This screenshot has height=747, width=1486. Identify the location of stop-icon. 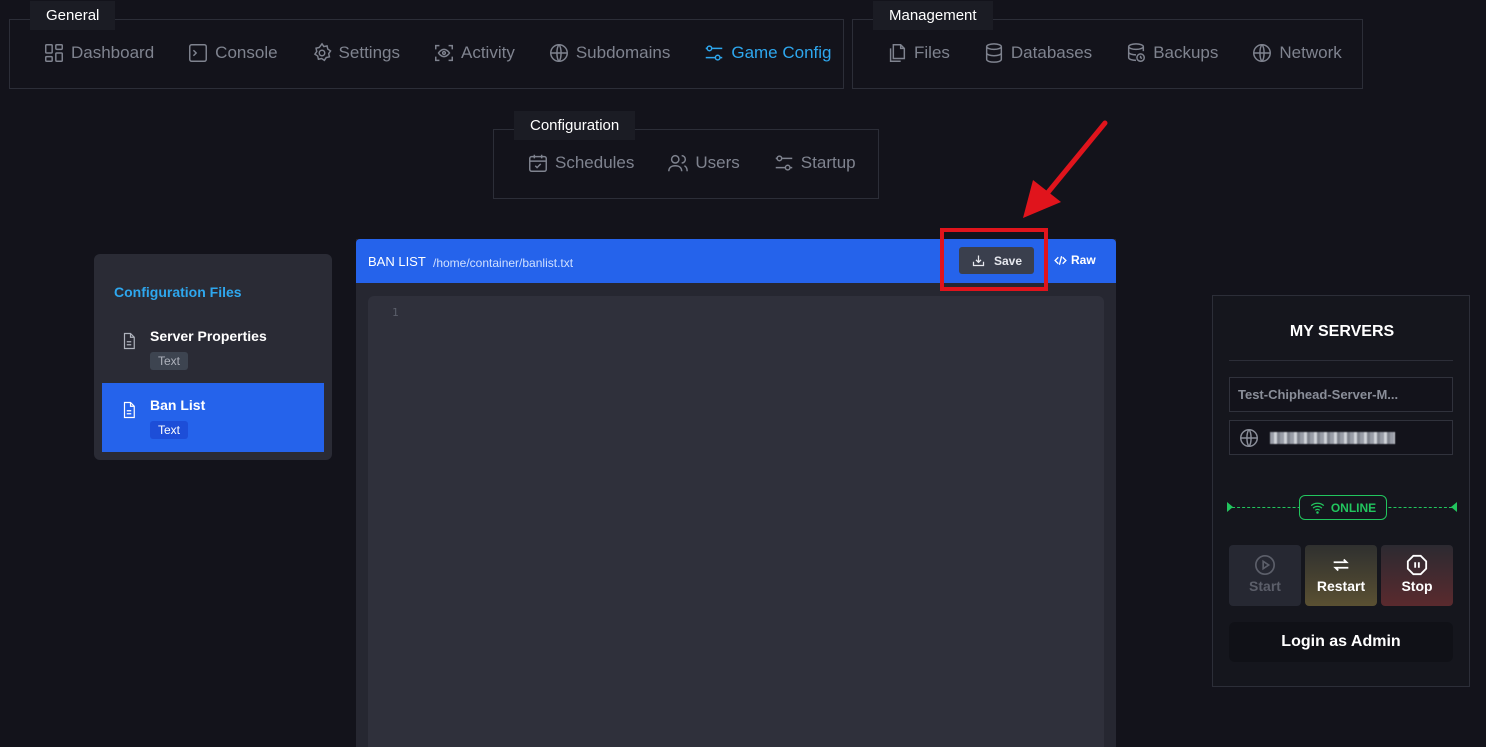
(1417, 565).